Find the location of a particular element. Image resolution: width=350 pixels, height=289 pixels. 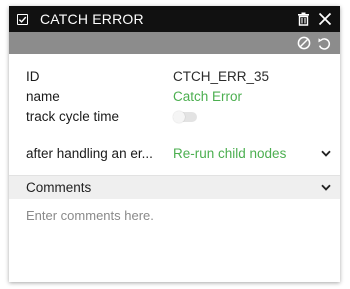

id-value: CTCH_ERR_35 is located at coordinates (221, 76).